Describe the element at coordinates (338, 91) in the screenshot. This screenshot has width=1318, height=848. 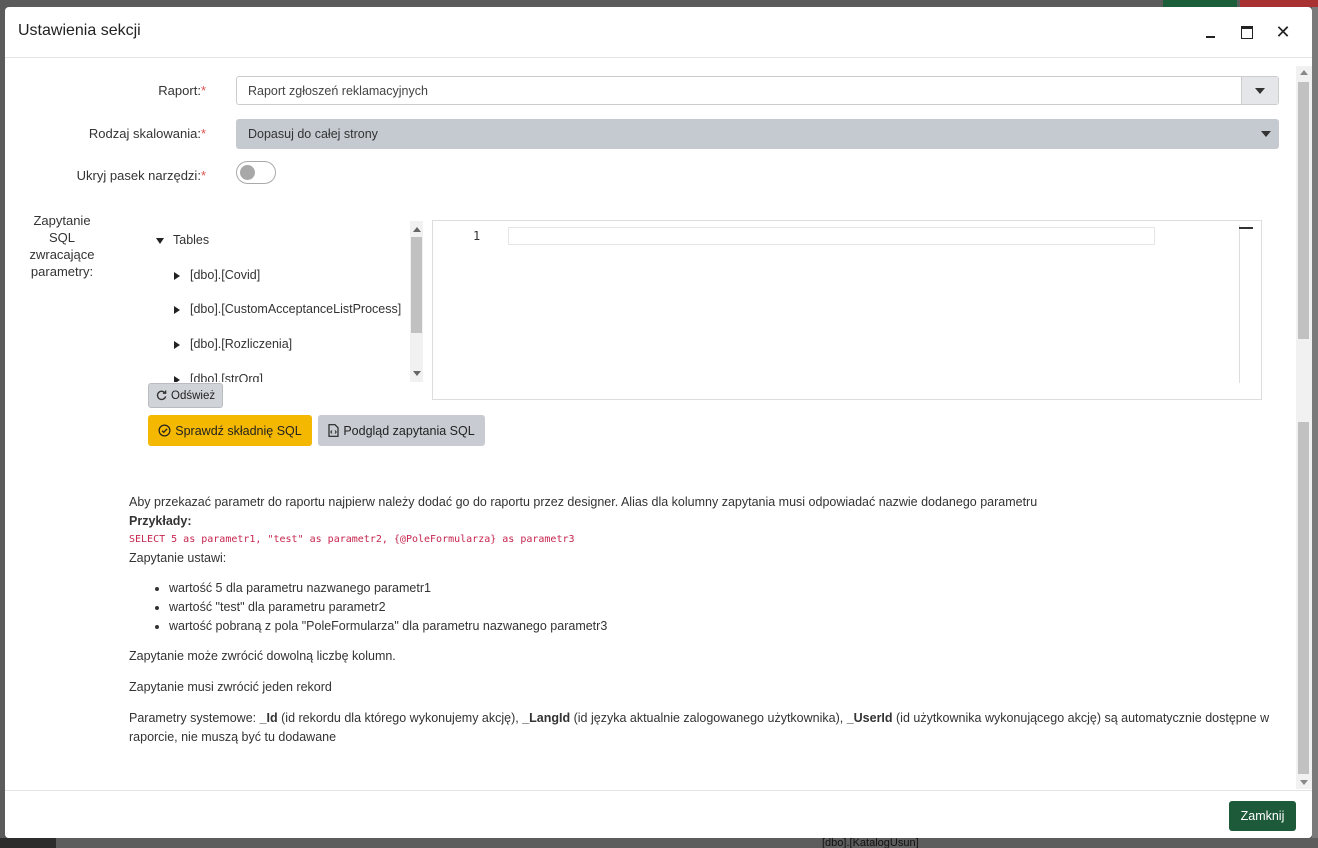
I see `report-select-value: Raport zgłoszeń reklamacyjnych` at that location.